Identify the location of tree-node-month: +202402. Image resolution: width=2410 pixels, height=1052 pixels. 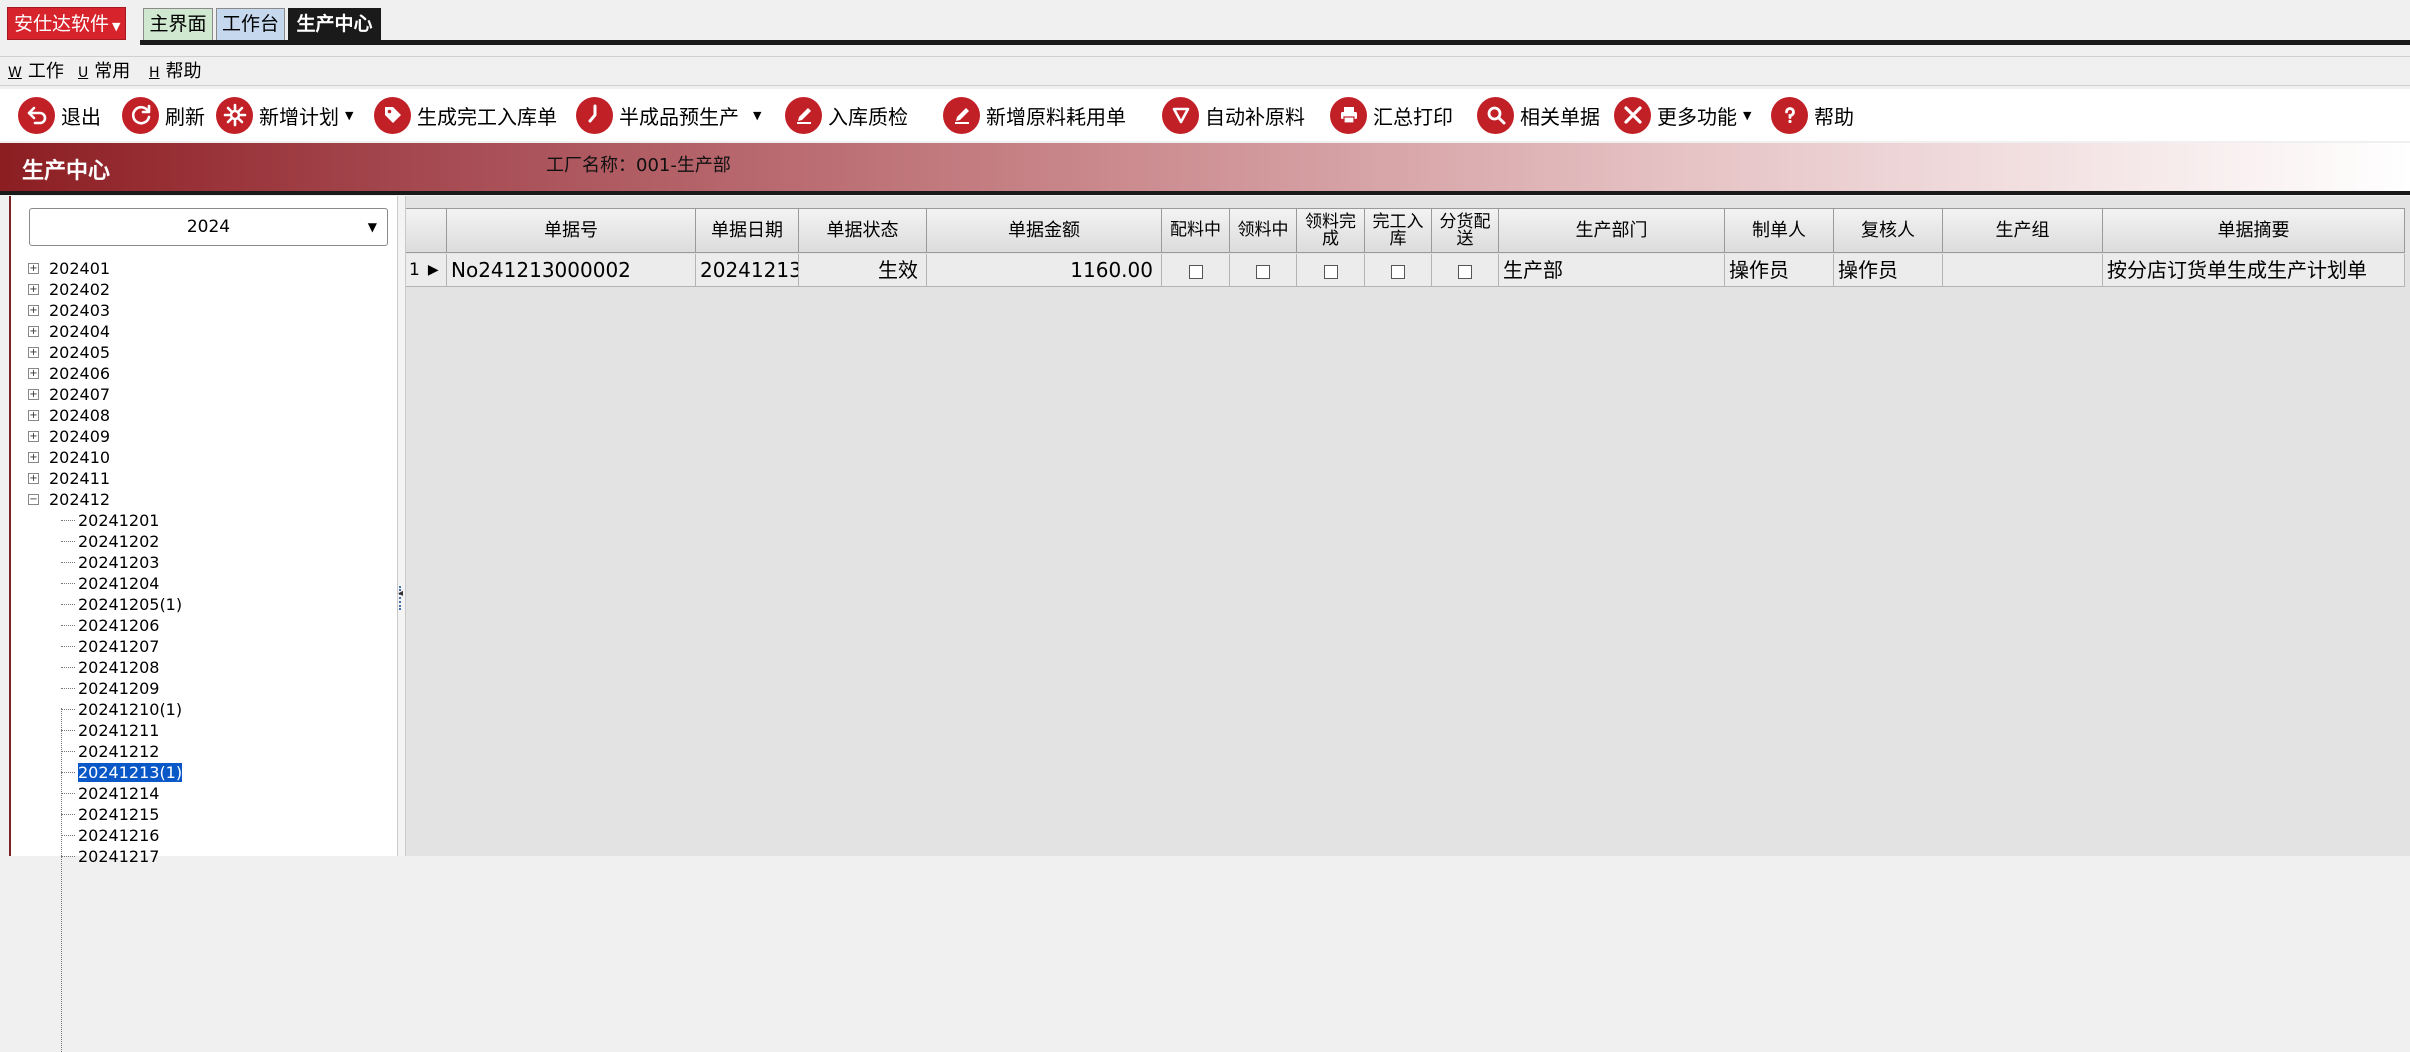
(212, 289).